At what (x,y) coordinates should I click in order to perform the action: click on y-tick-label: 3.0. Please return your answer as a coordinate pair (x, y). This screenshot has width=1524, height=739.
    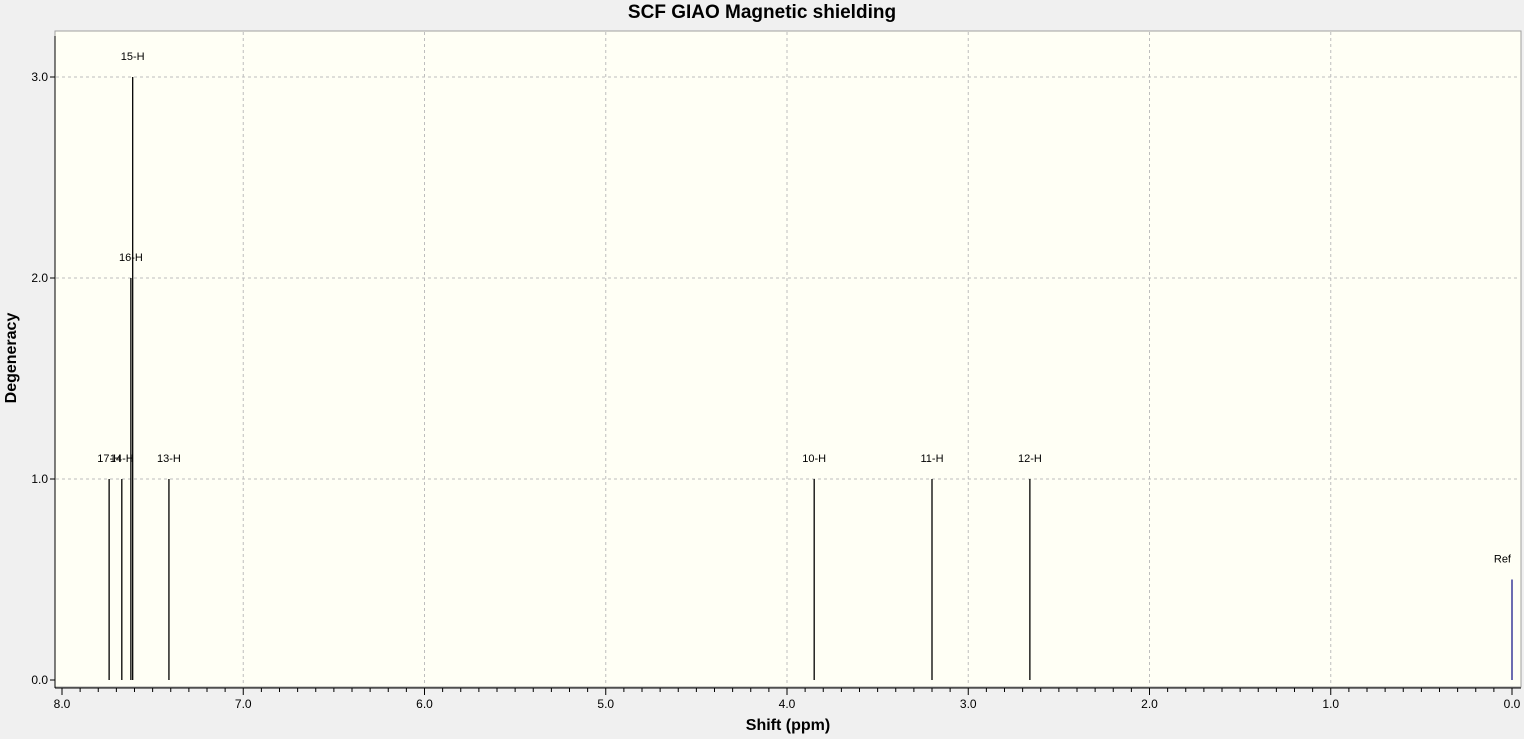
    Looking at the image, I should click on (39, 77).